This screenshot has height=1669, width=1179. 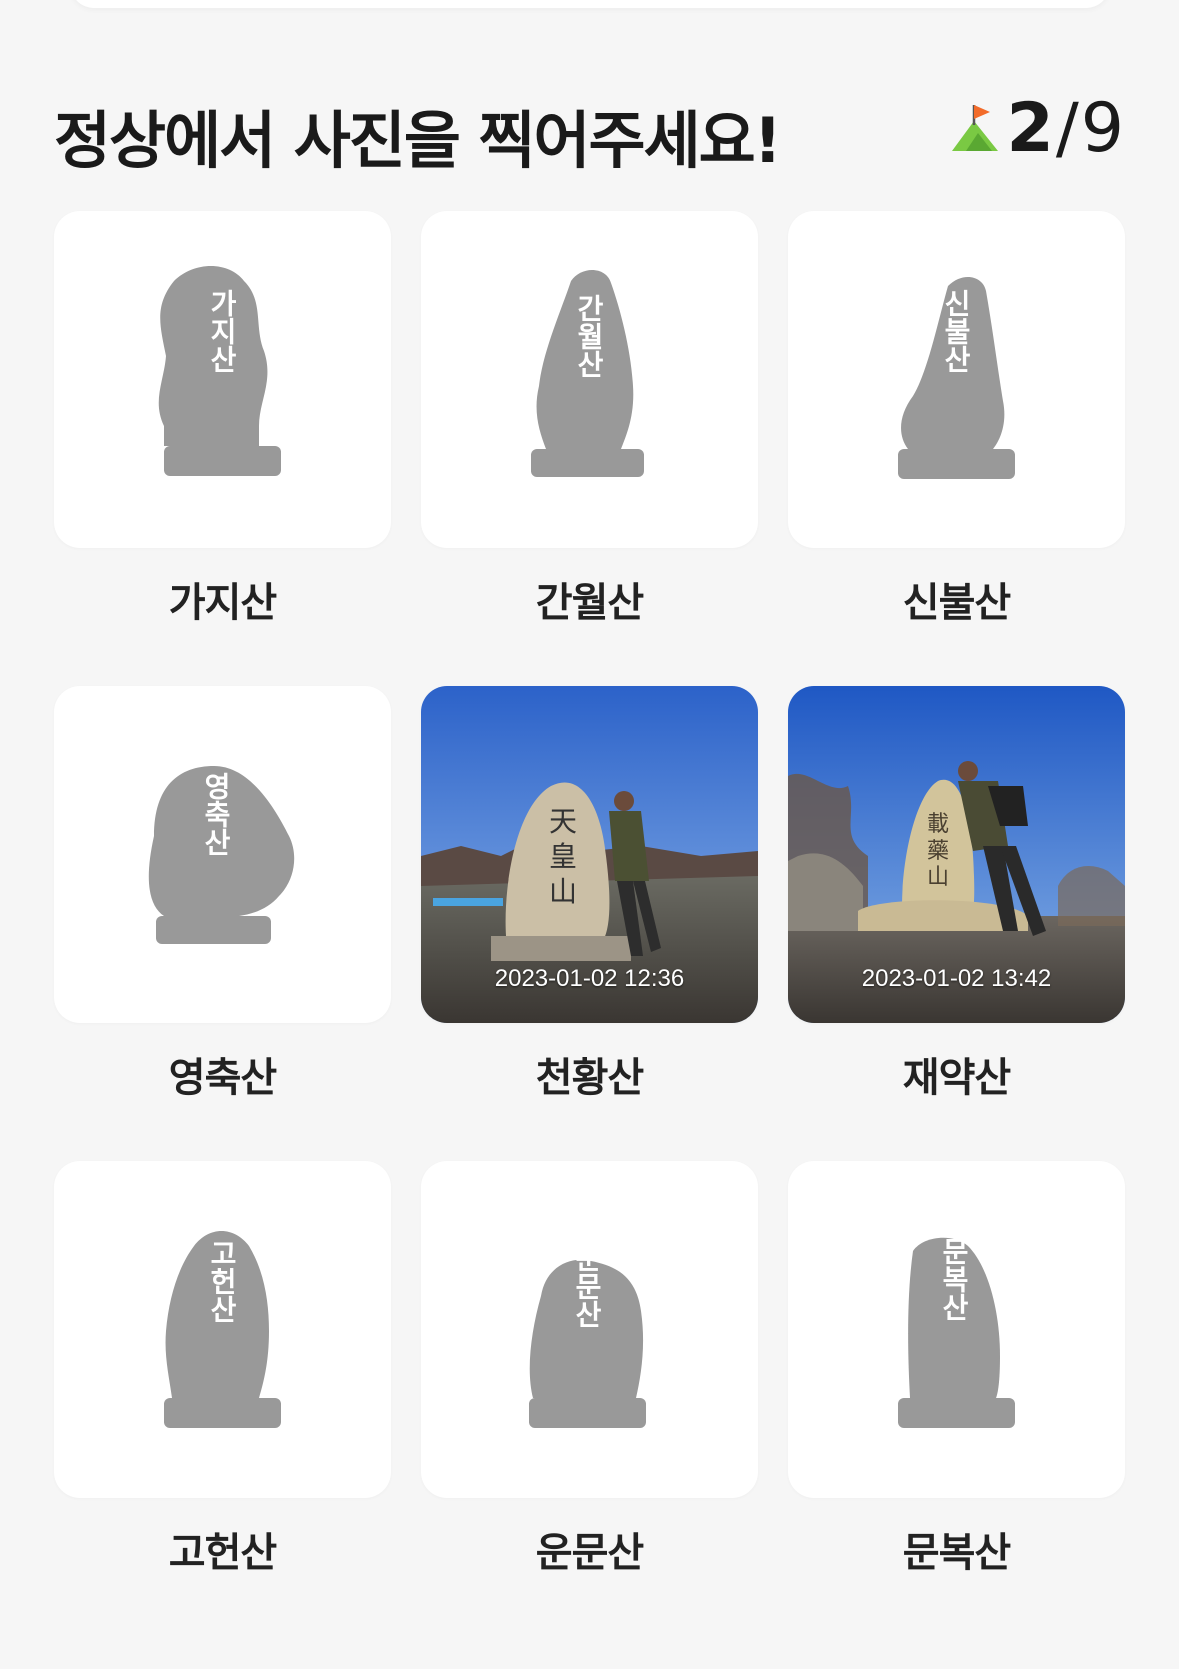 What do you see at coordinates (956, 1553) in the screenshot?
I see `mountain-name: 문복산` at bounding box center [956, 1553].